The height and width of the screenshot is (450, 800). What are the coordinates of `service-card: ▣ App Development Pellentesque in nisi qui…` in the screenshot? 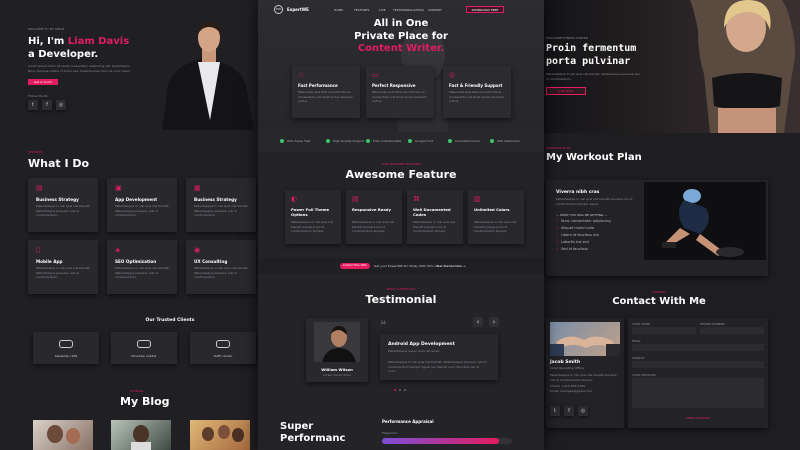 It's located at (142, 205).